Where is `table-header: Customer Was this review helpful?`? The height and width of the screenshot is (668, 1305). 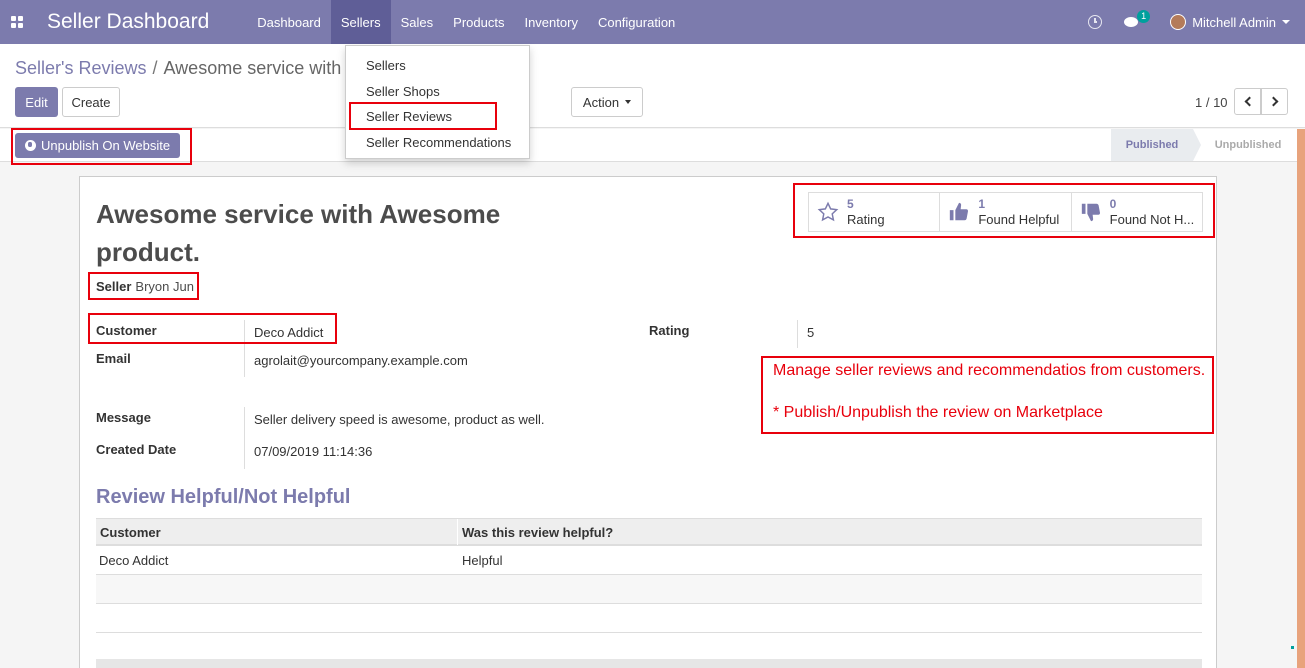
table-header: Customer Was this review helpful? is located at coordinates (649, 532).